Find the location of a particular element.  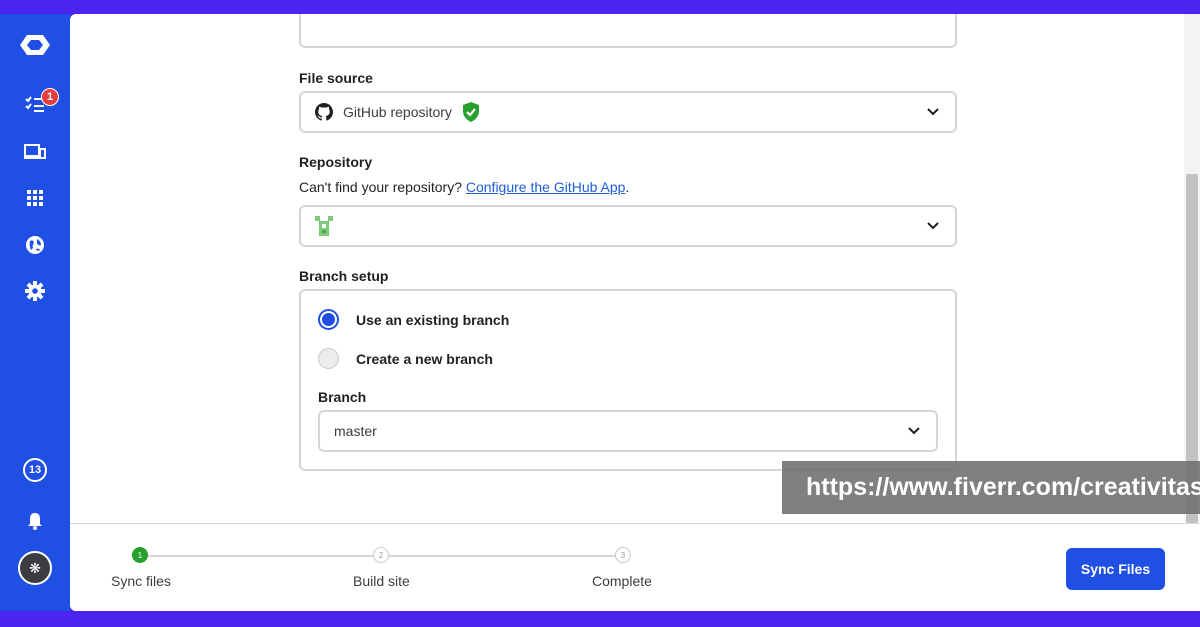

radio-new-branch: Create a new branch is located at coordinates (405, 358).